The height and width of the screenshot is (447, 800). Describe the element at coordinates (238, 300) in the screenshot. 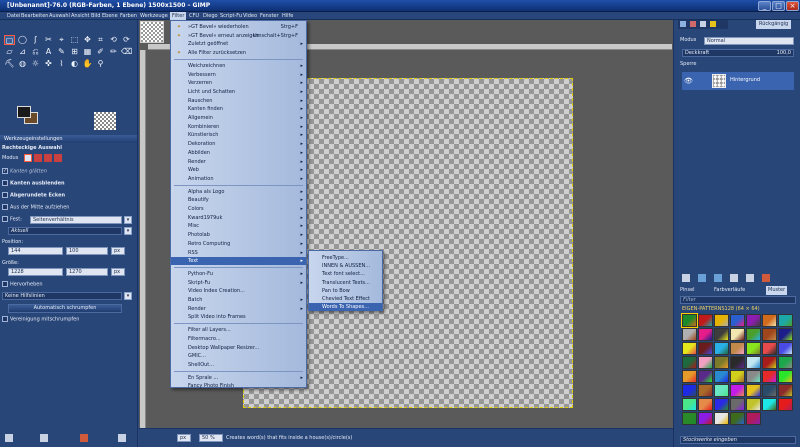

I see `filter-menu-plugin-item-3: Batch ▸` at that location.